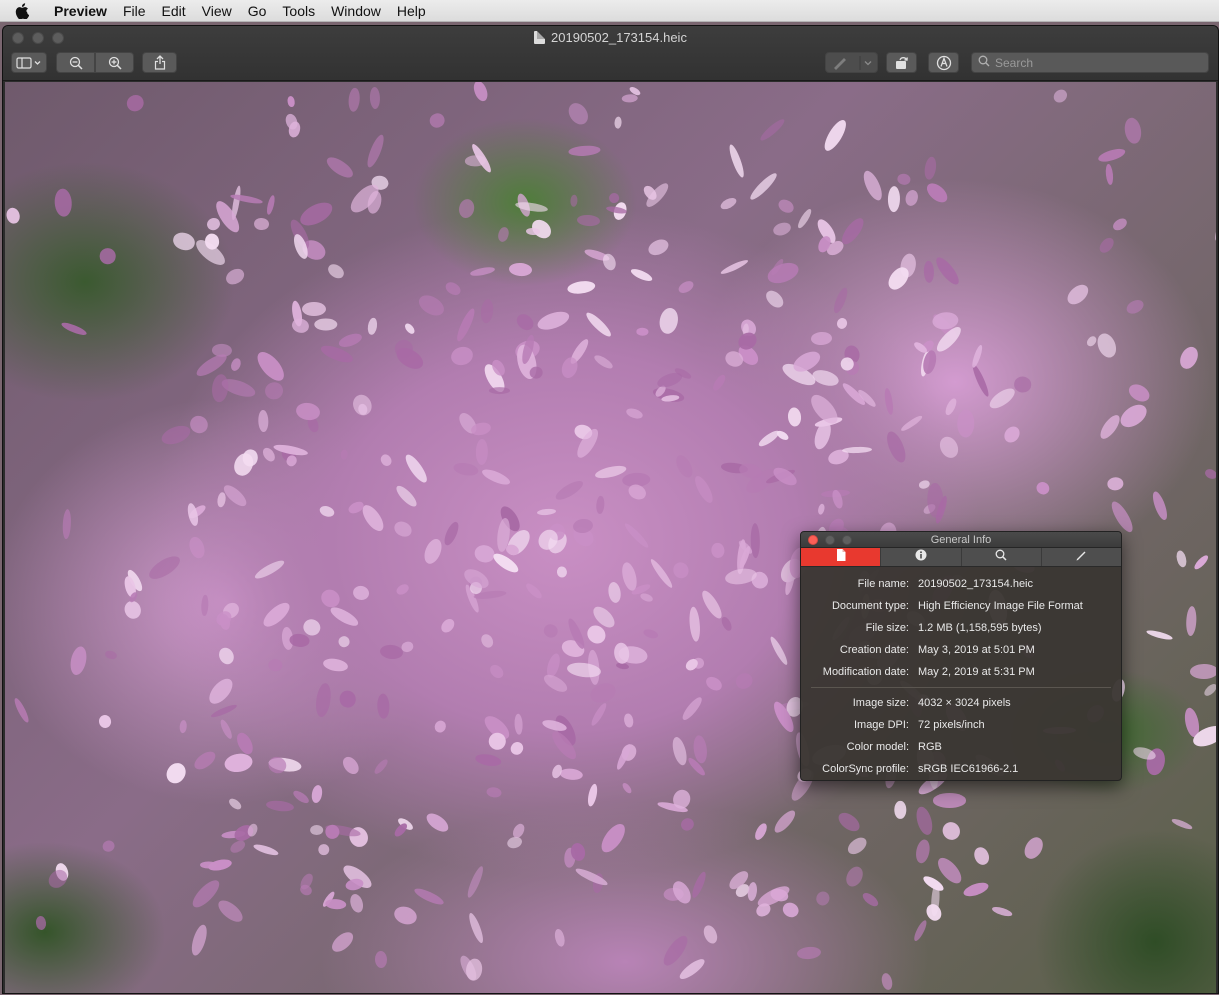  What do you see at coordinates (610, 37) in the screenshot?
I see `window-title: 20190502_173154.heic` at bounding box center [610, 37].